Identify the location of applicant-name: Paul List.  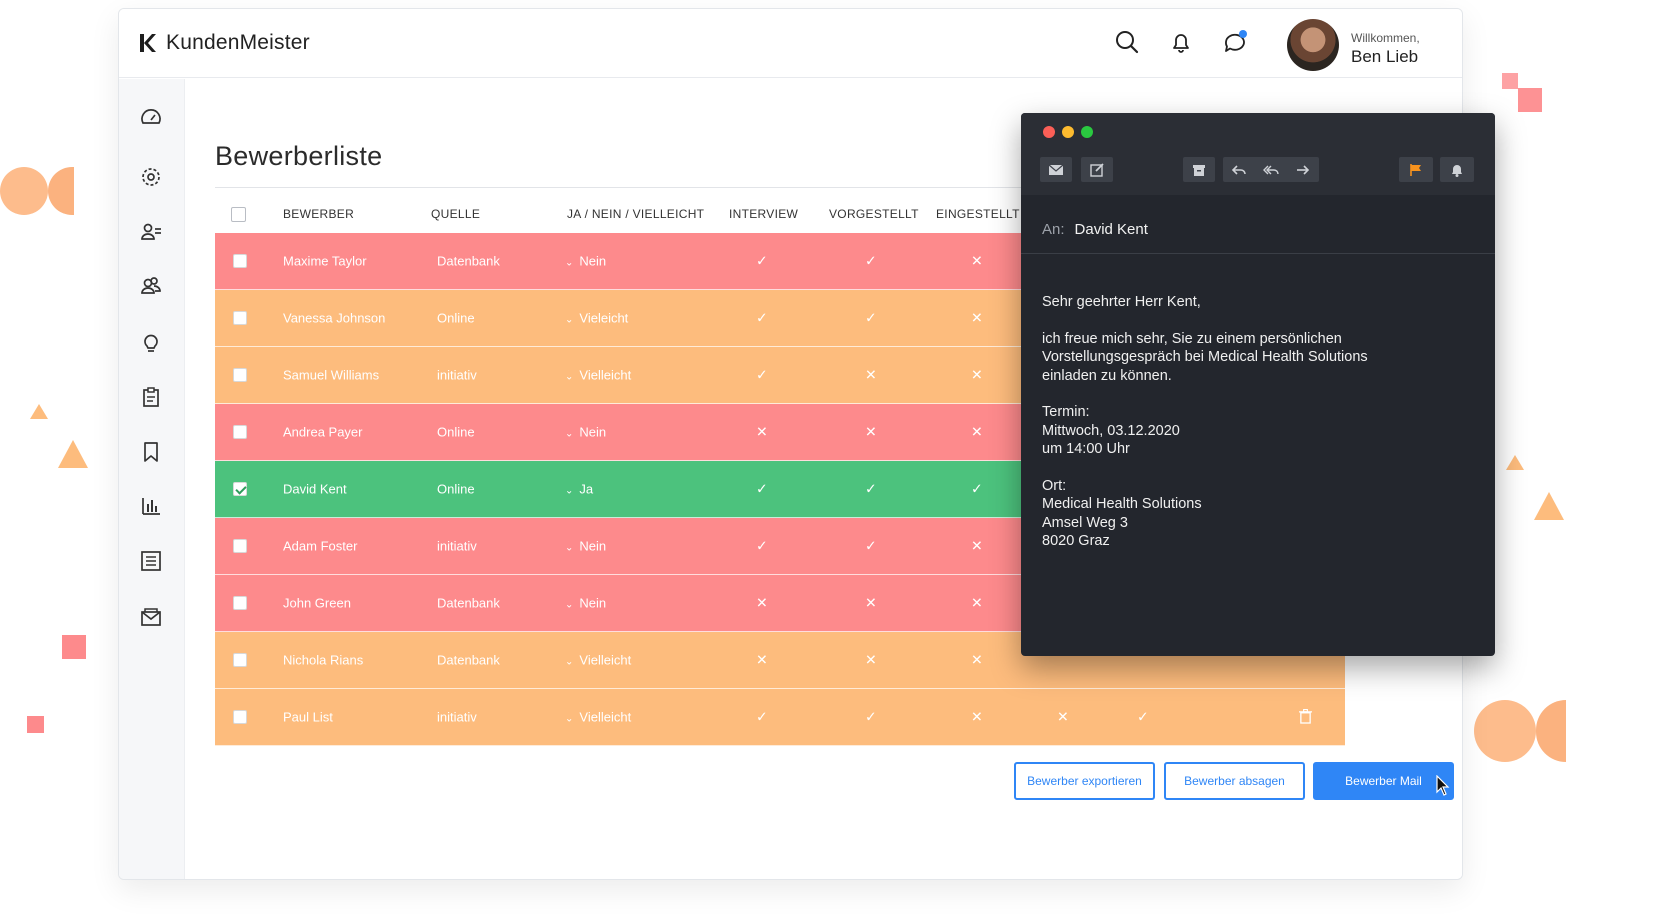
(308, 717).